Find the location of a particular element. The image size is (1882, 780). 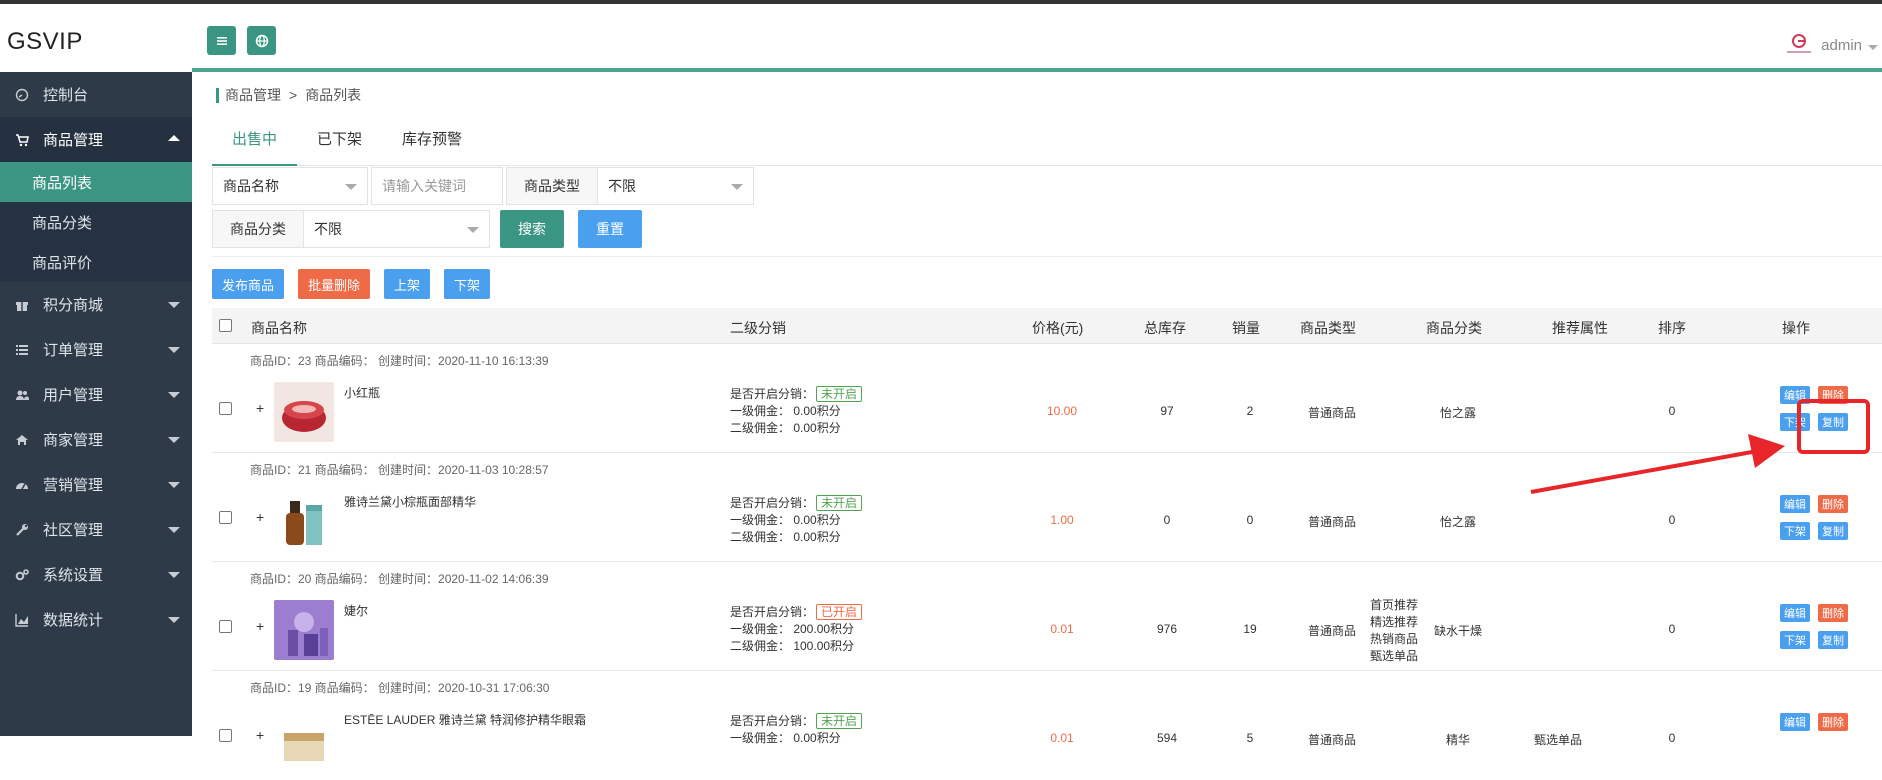

status-badge: 未开启 is located at coordinates (839, 503).